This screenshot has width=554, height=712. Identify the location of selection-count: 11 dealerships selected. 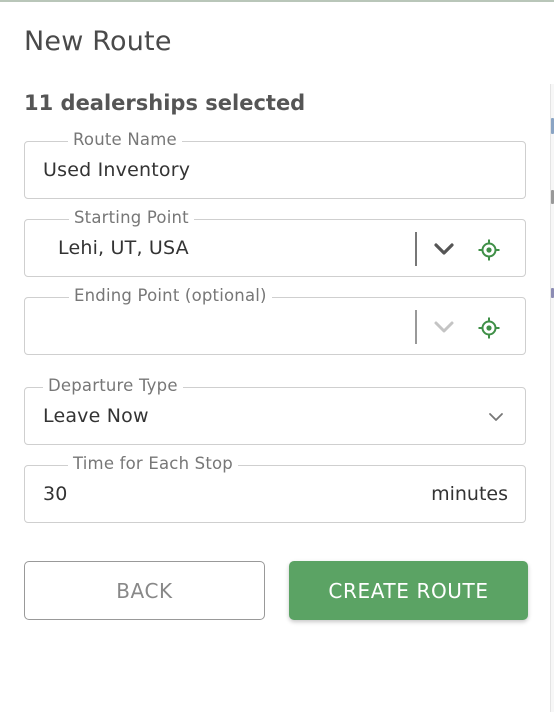
(165, 103).